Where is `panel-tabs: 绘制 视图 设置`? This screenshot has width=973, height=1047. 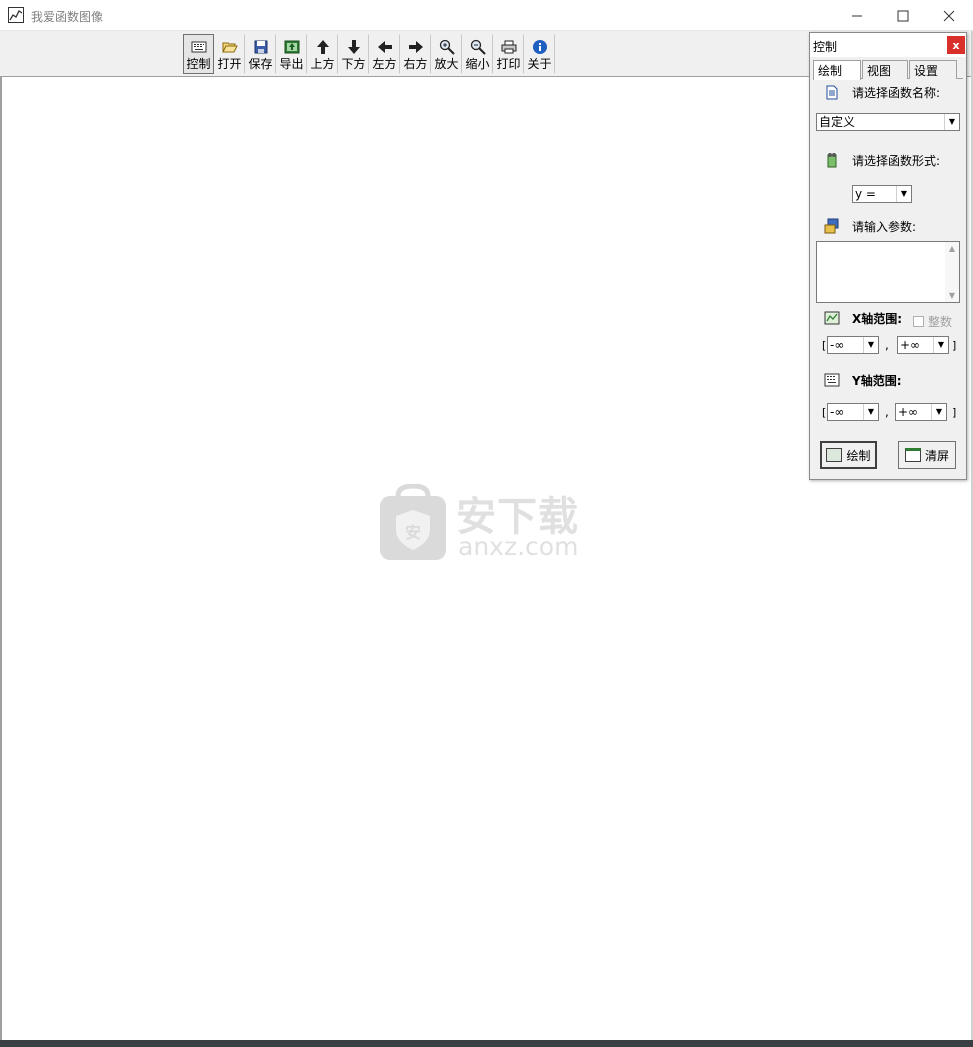 panel-tabs: 绘制 视图 设置 is located at coordinates (888, 70).